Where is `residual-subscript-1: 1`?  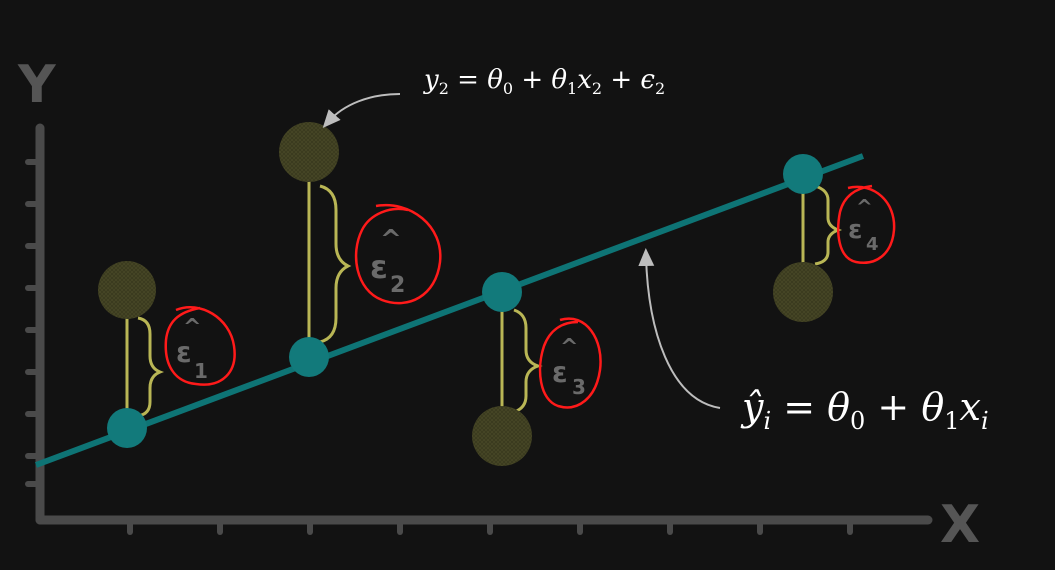 residual-subscript-1: 1 is located at coordinates (201, 371).